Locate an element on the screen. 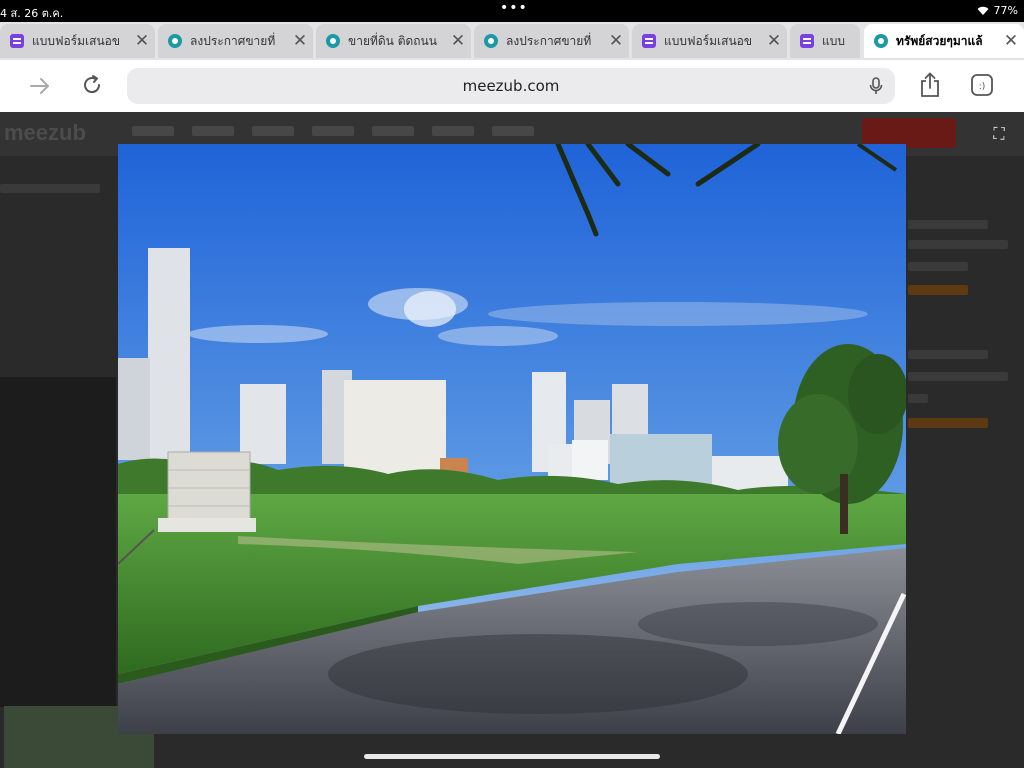 This screenshot has height=768, width=1024. browser-toolbar: meezub.com :) is located at coordinates (512, 86).